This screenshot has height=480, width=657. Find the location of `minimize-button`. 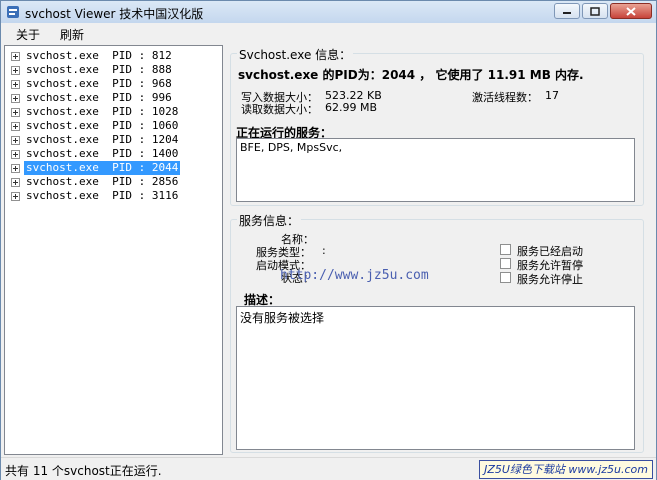

minimize-button is located at coordinates (567, 11).